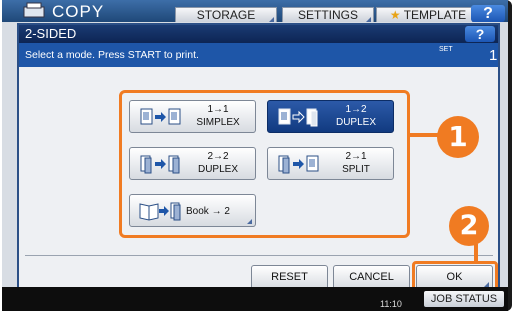 Image resolution: width=515 pixels, height=311 pixels. Describe the element at coordinates (258, 34) in the screenshot. I see `dialog-title-bar: 2-SIDED ?` at that location.